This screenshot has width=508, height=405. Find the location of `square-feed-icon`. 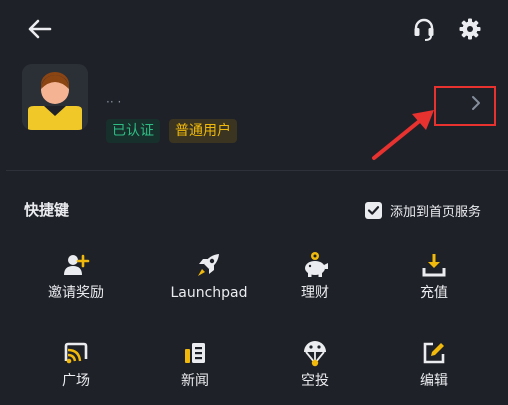

square-feed-icon is located at coordinates (76, 353).